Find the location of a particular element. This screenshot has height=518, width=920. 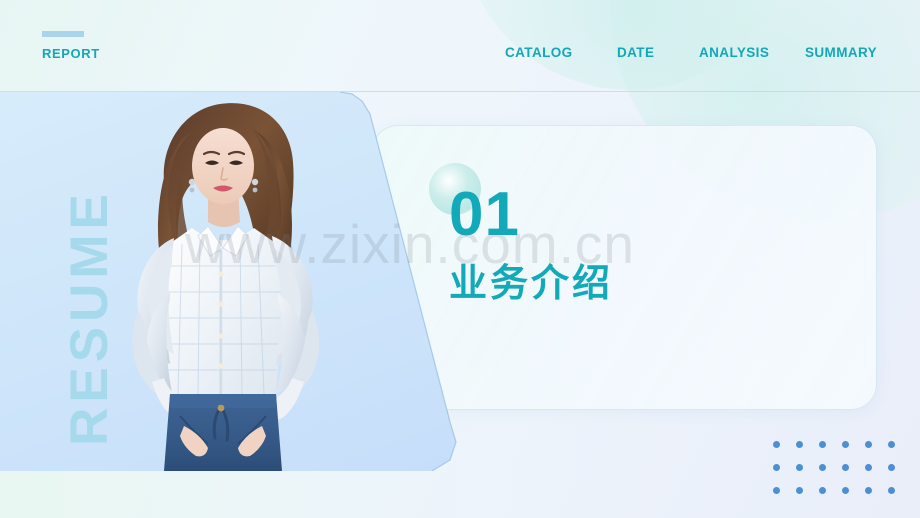

brand-block: REPORT is located at coordinates (71, 46).